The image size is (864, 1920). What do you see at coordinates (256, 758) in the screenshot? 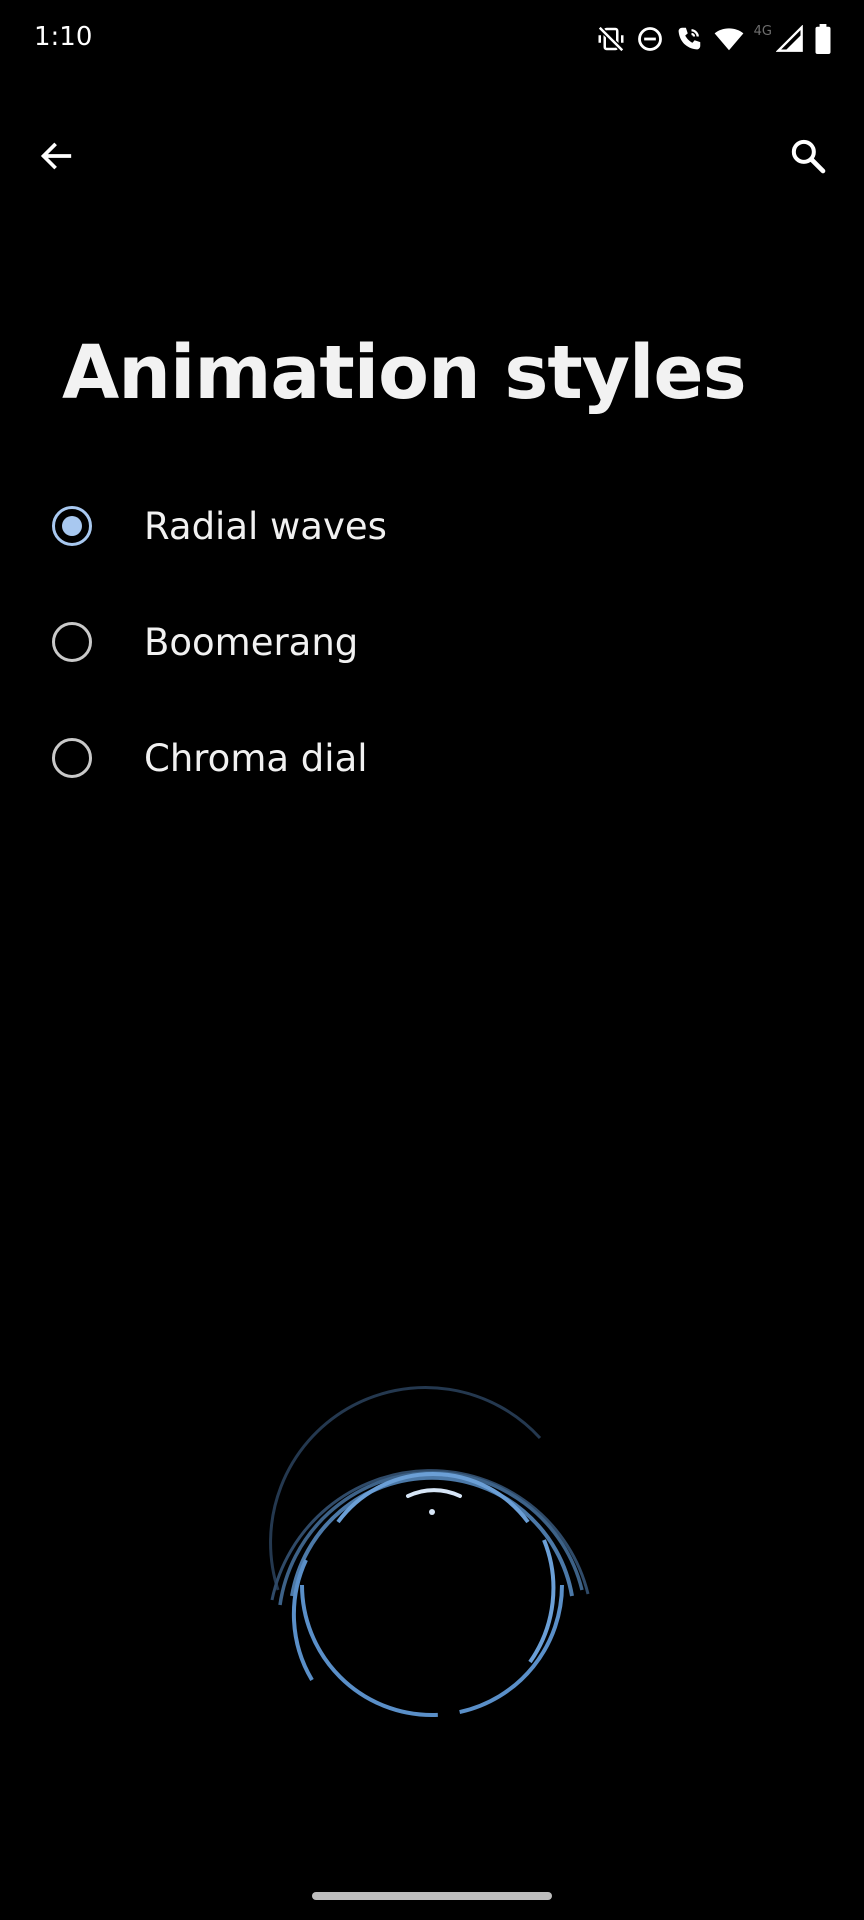
I see `option-label: Chroma dial` at bounding box center [256, 758].